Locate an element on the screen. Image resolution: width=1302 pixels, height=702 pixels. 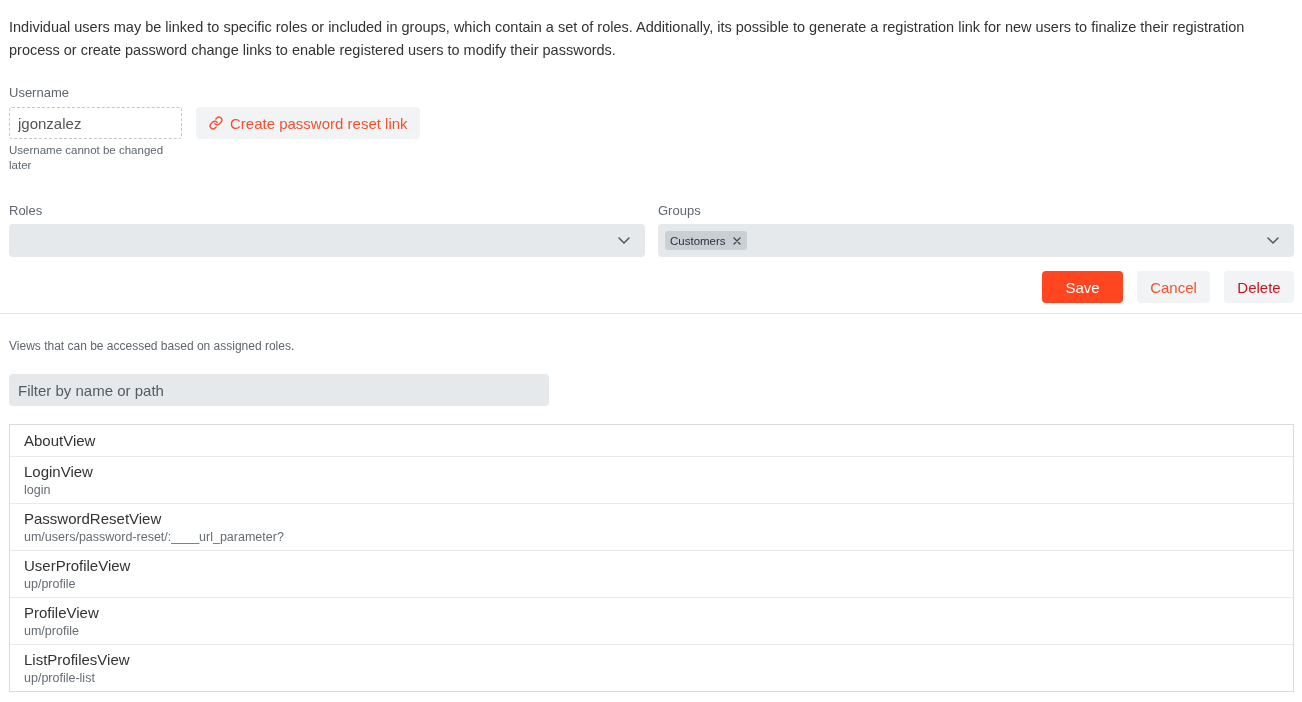
view-path: up/profile is located at coordinates (50, 584).